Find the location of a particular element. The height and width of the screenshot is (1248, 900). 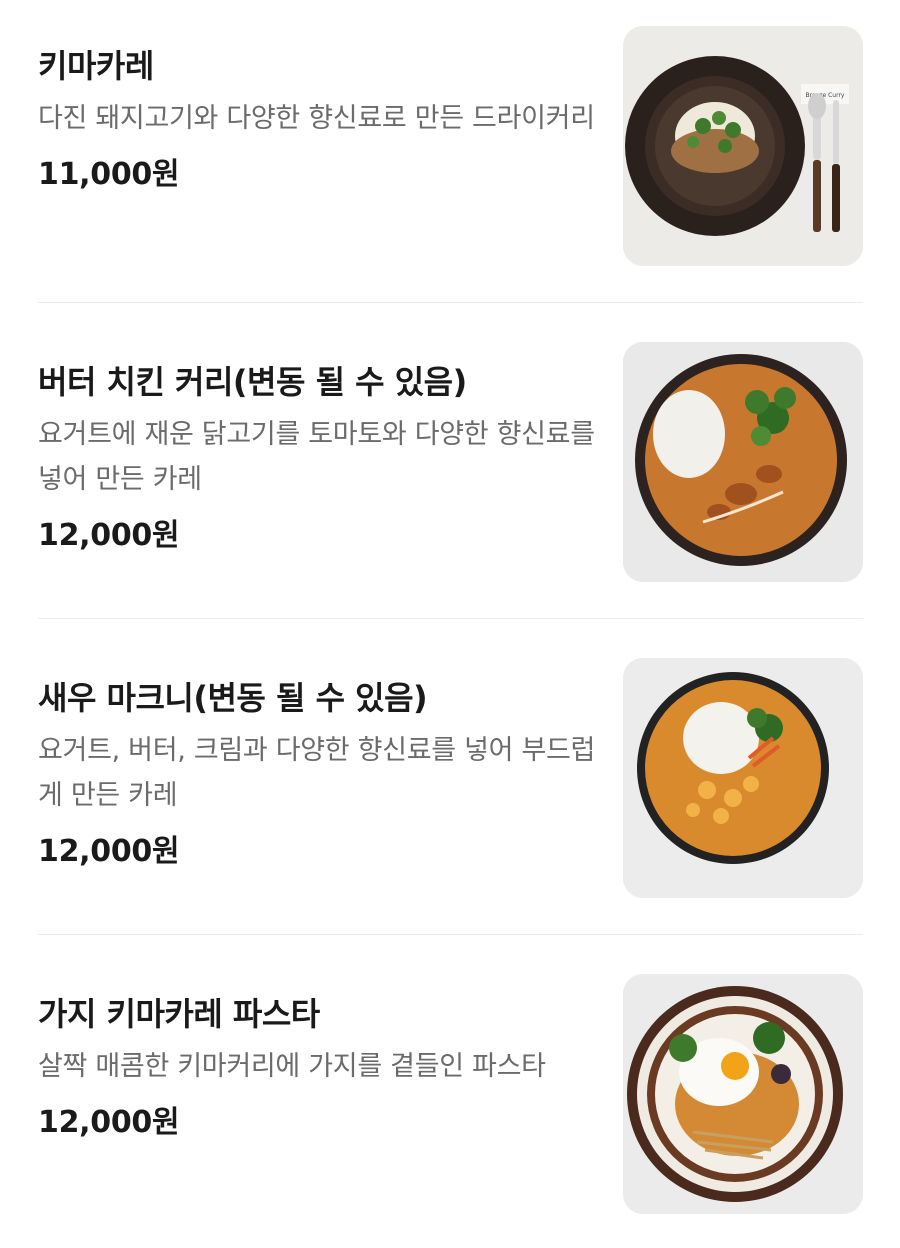

eggplant-pasta-illustration is located at coordinates (743, 1094).